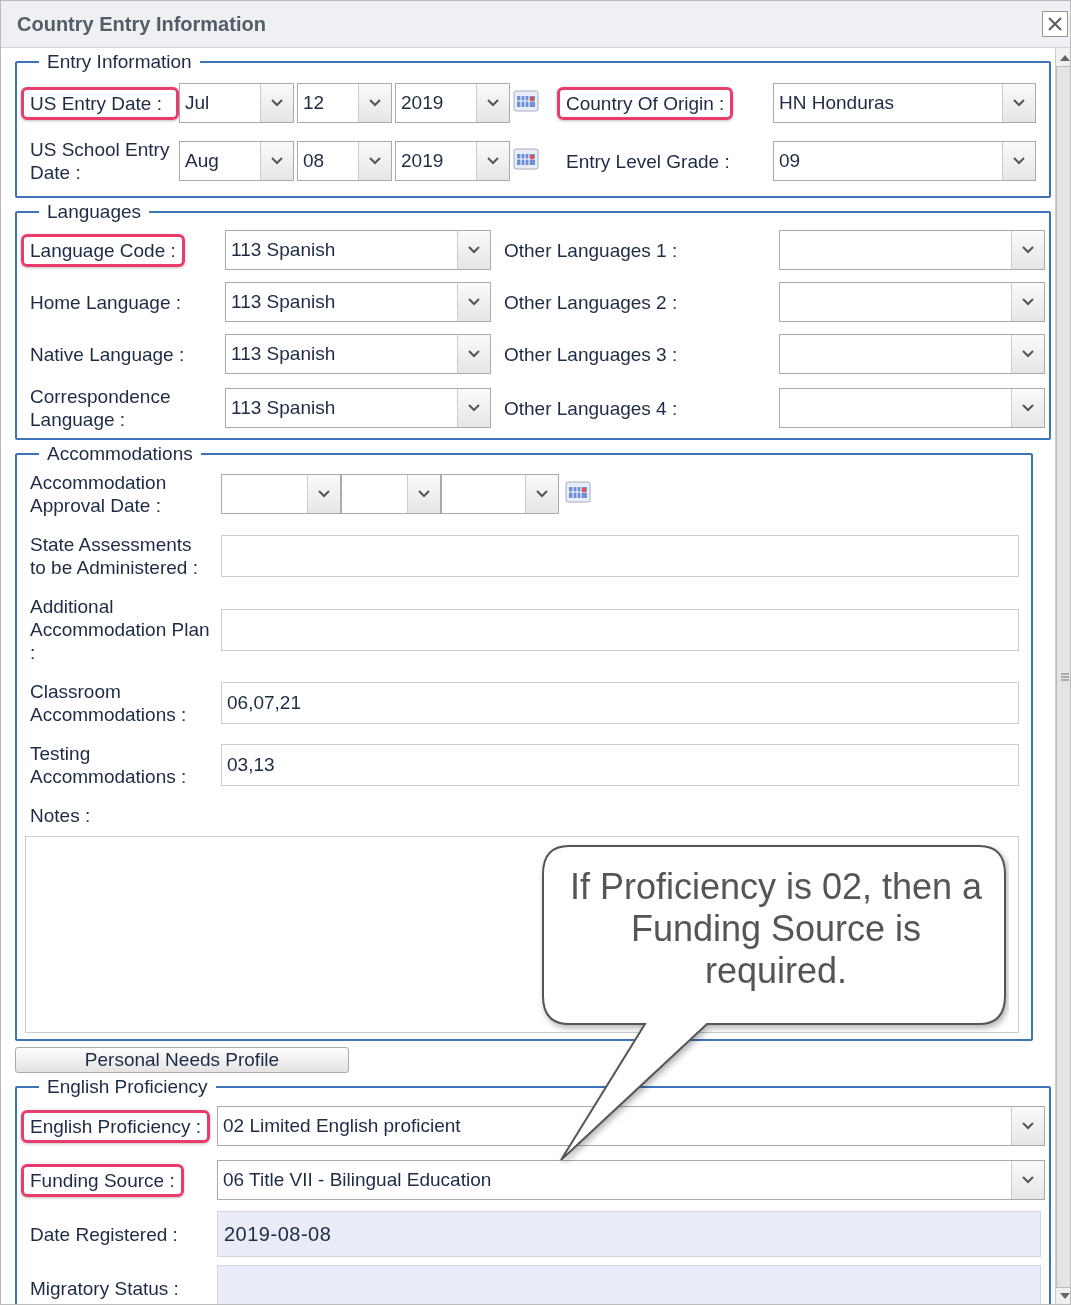 The width and height of the screenshot is (1071, 1305). What do you see at coordinates (106, 302) in the screenshot?
I see `field-label: Home Language :` at bounding box center [106, 302].